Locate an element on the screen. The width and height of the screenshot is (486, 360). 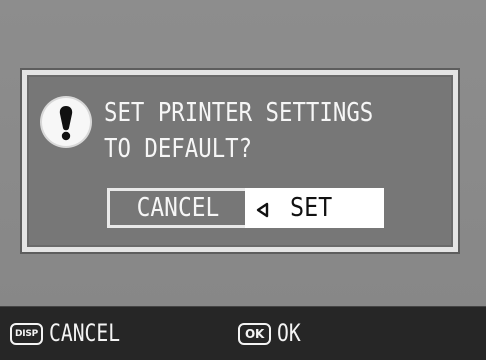
dialog-message: SET PRINTER SETTINGS TO DEFAULT? is located at coordinates (238, 131).